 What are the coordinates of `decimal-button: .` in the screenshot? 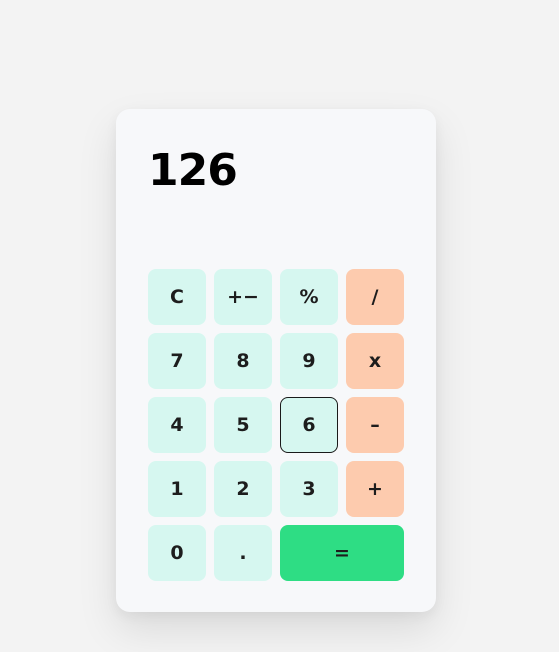 It's located at (243, 553).